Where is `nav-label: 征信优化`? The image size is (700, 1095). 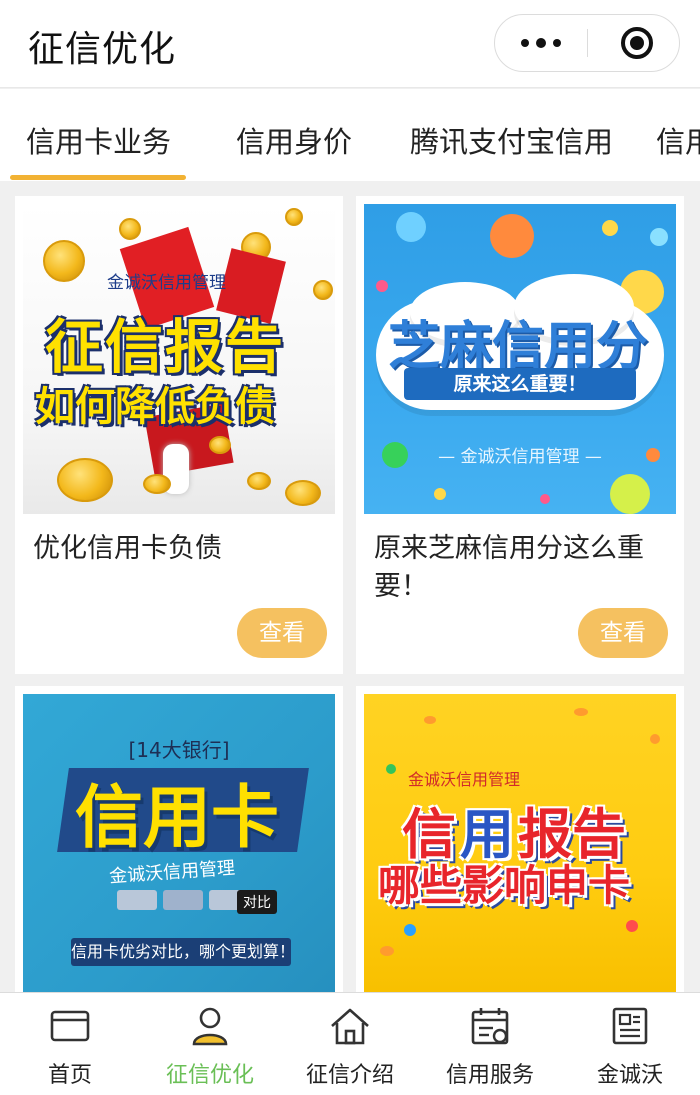 nav-label: 征信优化 is located at coordinates (209, 1075).